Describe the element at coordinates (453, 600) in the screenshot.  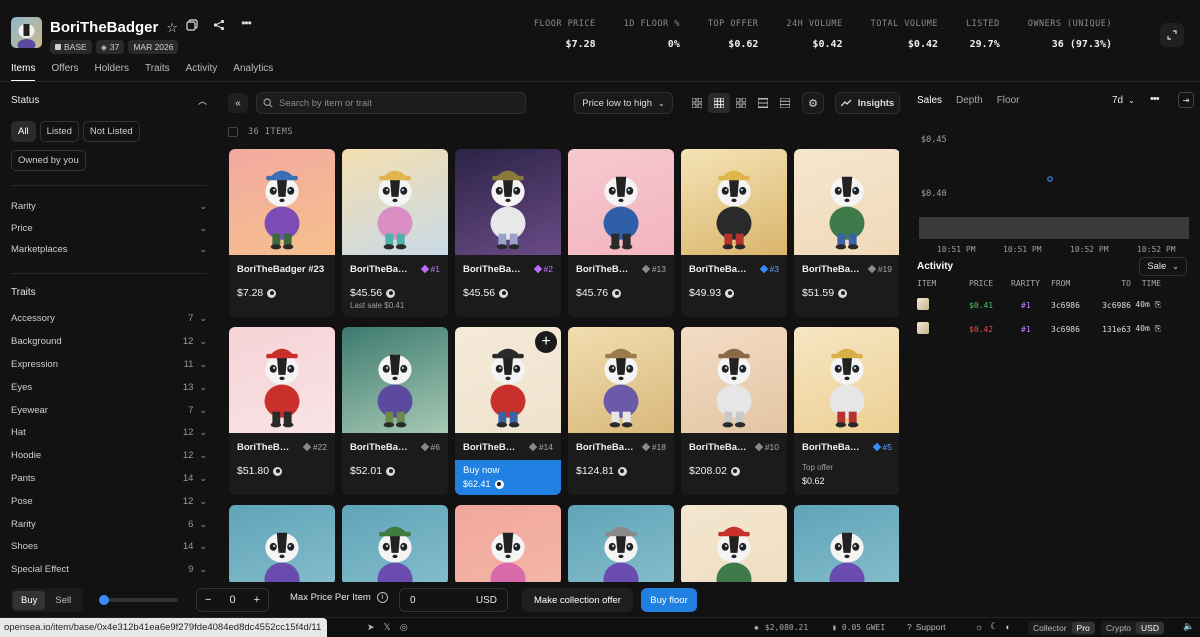
I see `max-price-input: 0 USD` at that location.